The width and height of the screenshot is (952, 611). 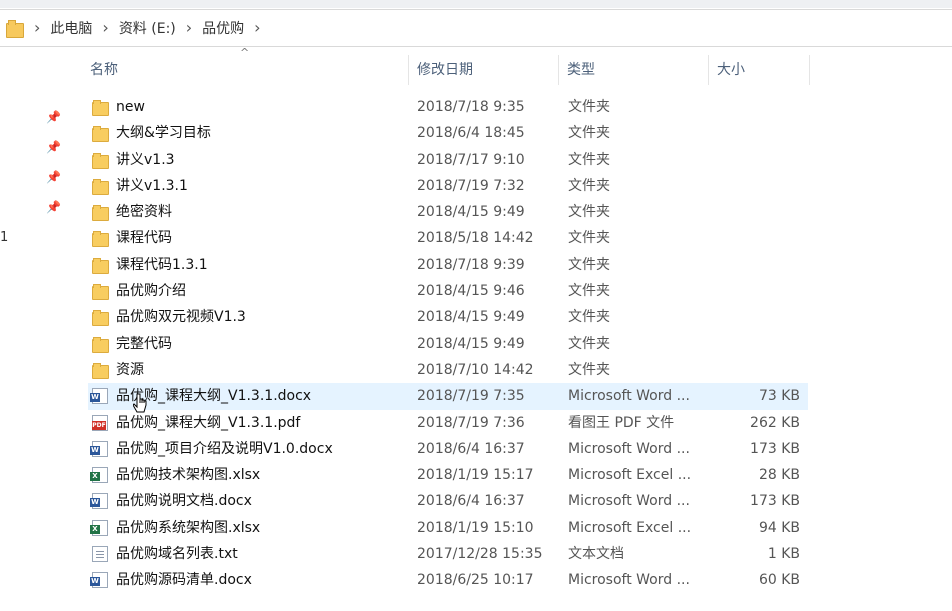 I want to click on file-name: 大纲&学习目标, so click(x=163, y=133).